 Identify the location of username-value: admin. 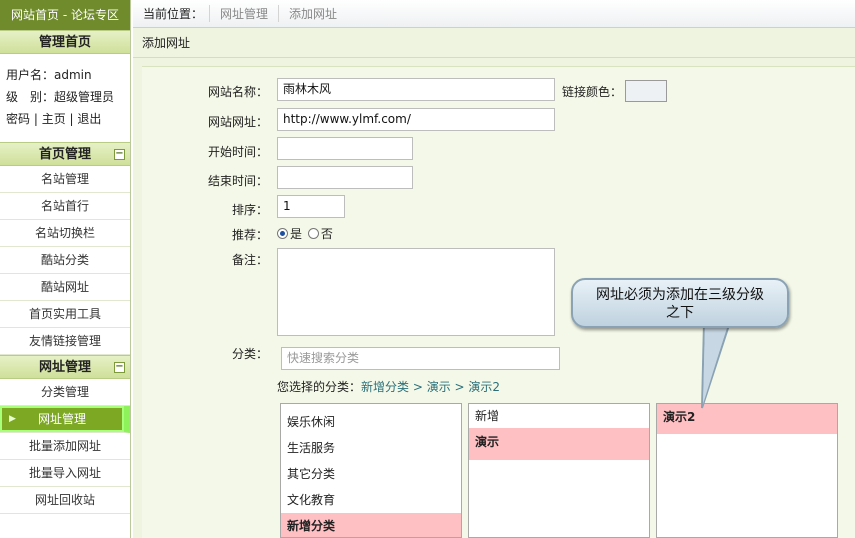
(73, 75).